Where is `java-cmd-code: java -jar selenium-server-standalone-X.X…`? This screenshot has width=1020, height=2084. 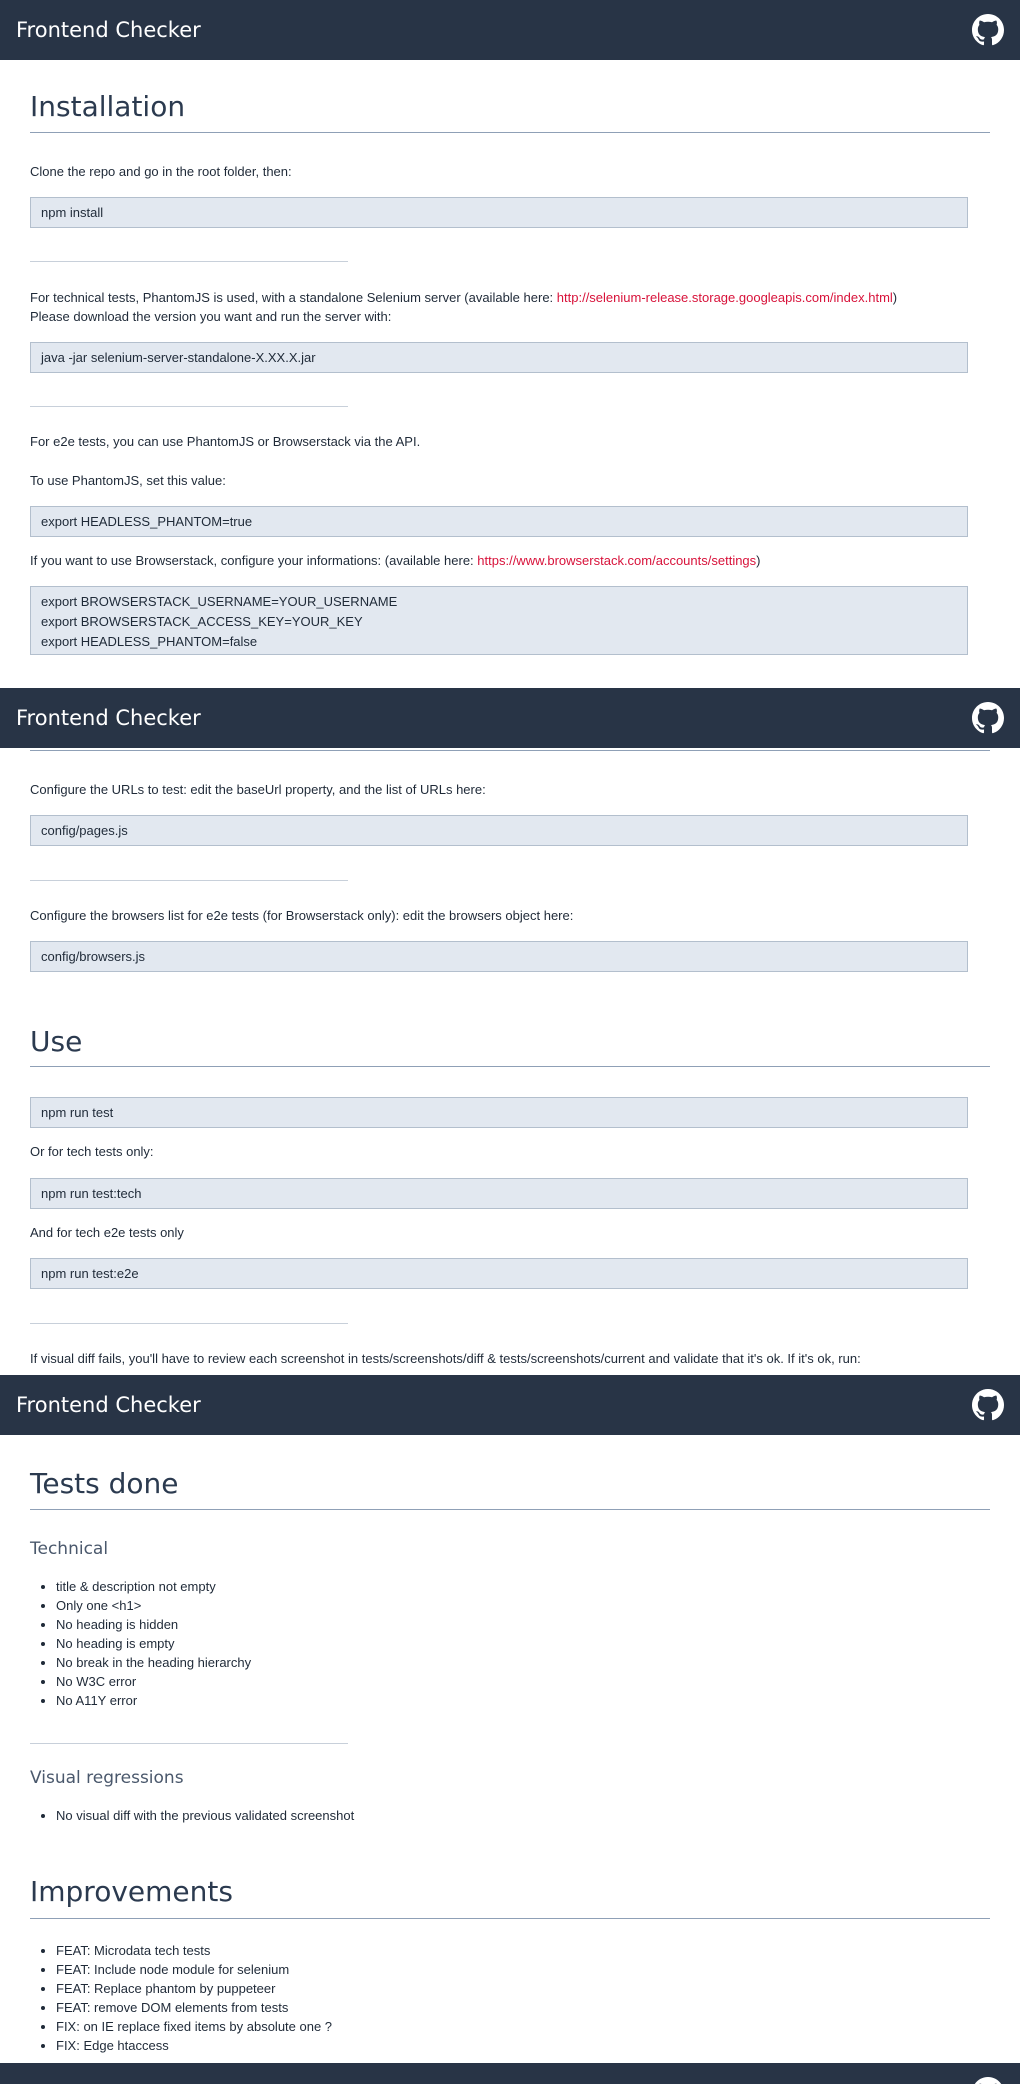 java-cmd-code: java -jar selenium-server-standalone-X.X… is located at coordinates (499, 357).